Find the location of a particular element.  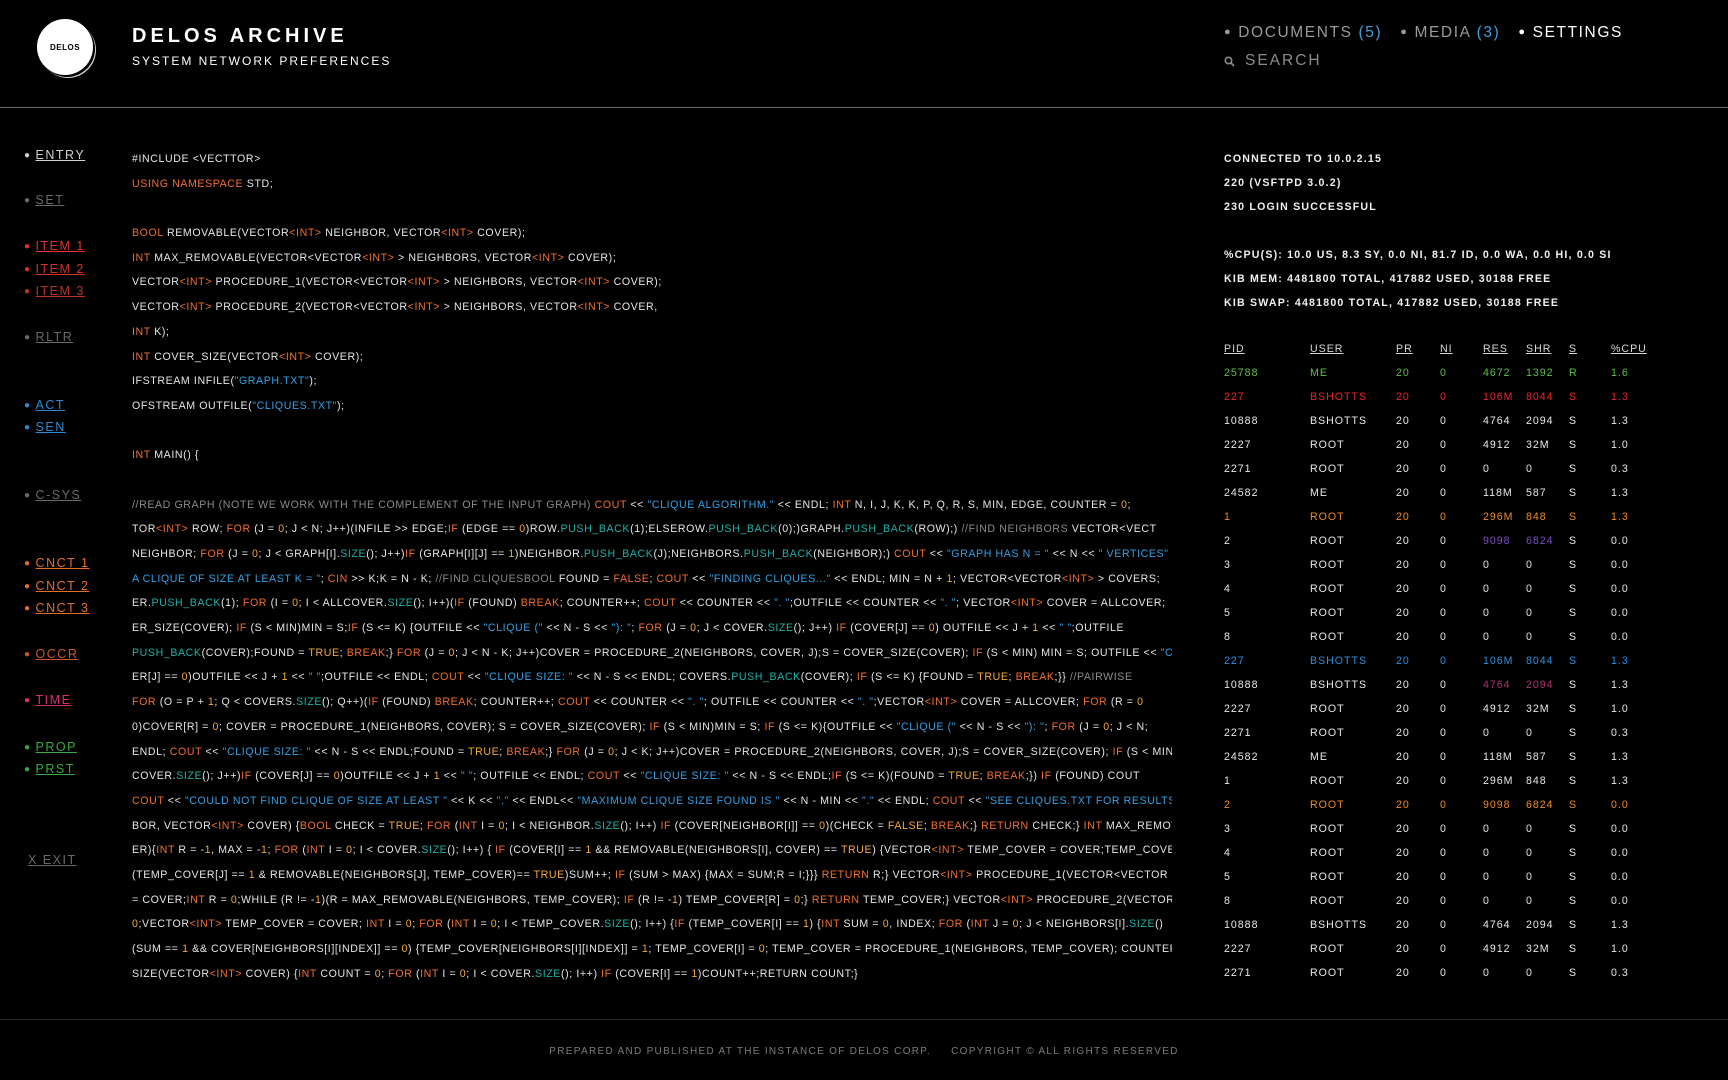

code-token: IF is located at coordinates (353, 628).